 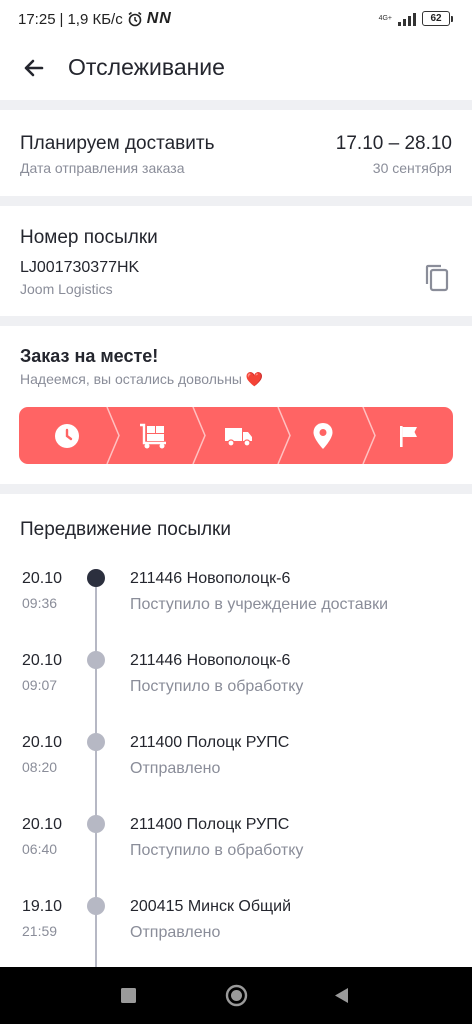 What do you see at coordinates (259, 604) in the screenshot?
I see `event-status: Поступило в учреждение доставки` at bounding box center [259, 604].